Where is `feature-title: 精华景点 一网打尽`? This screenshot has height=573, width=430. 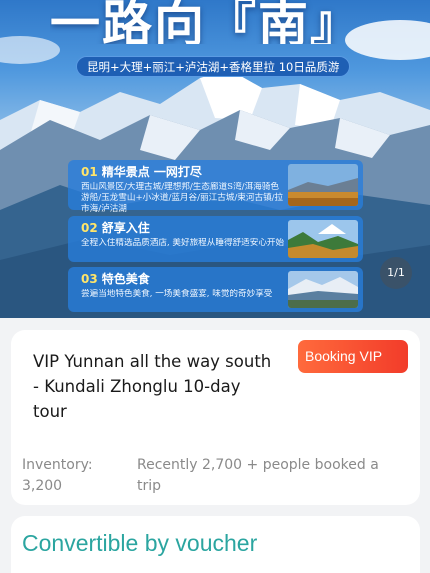
feature-title: 精华景点 一网打尽 is located at coordinates (151, 172).